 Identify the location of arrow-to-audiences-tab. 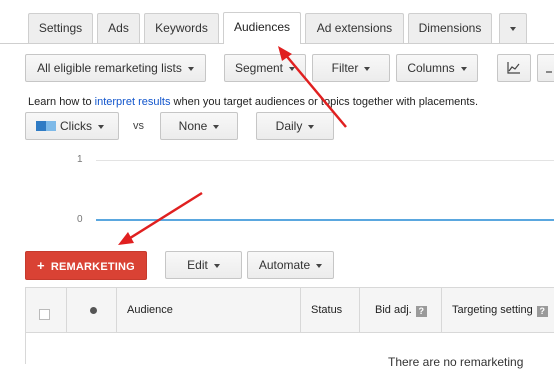
(312, 87).